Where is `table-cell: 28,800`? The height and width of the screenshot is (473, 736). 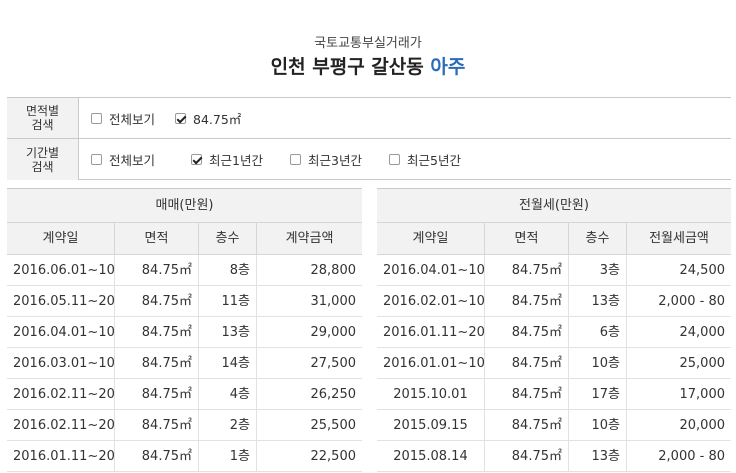
table-cell: 28,800 is located at coordinates (333, 270).